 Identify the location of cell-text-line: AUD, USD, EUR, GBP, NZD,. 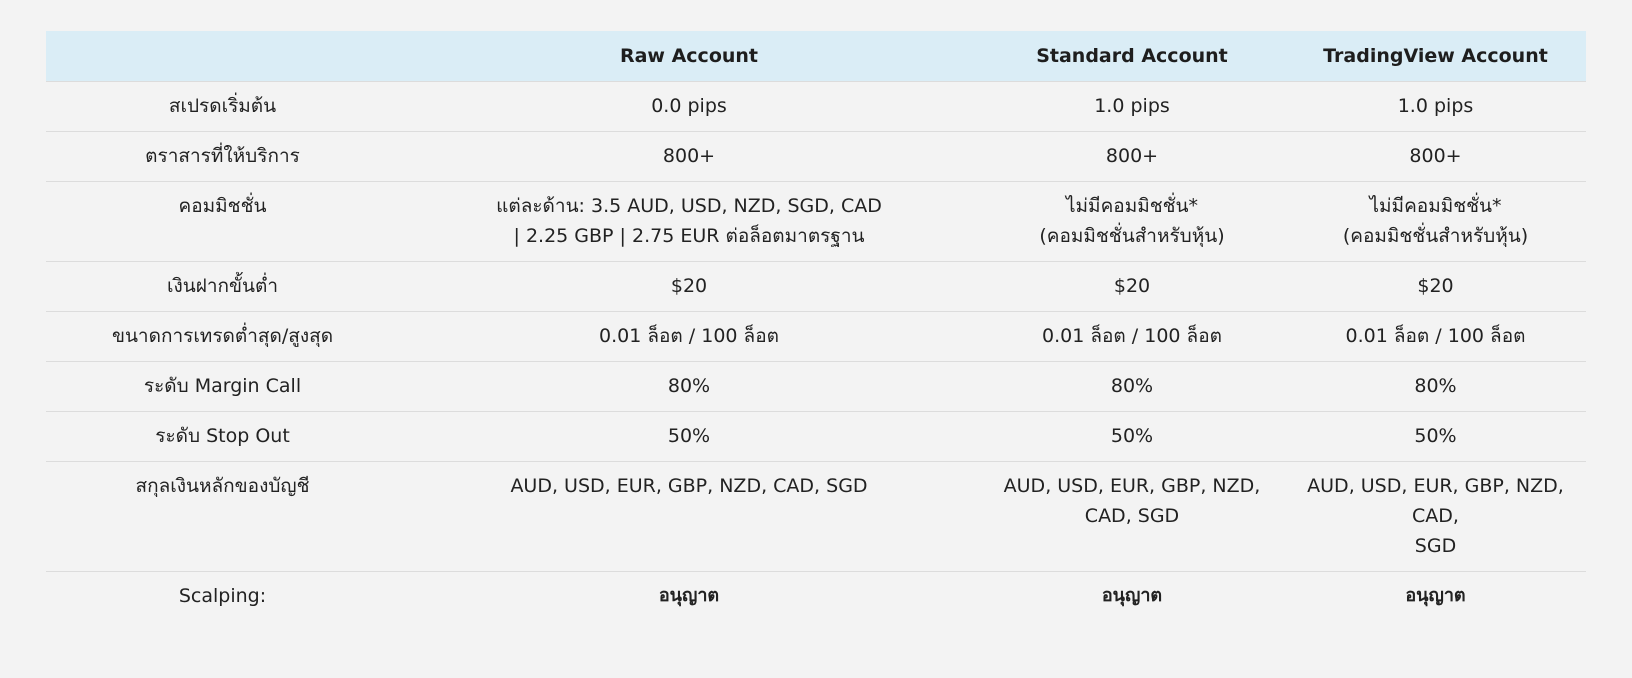
(1132, 486).